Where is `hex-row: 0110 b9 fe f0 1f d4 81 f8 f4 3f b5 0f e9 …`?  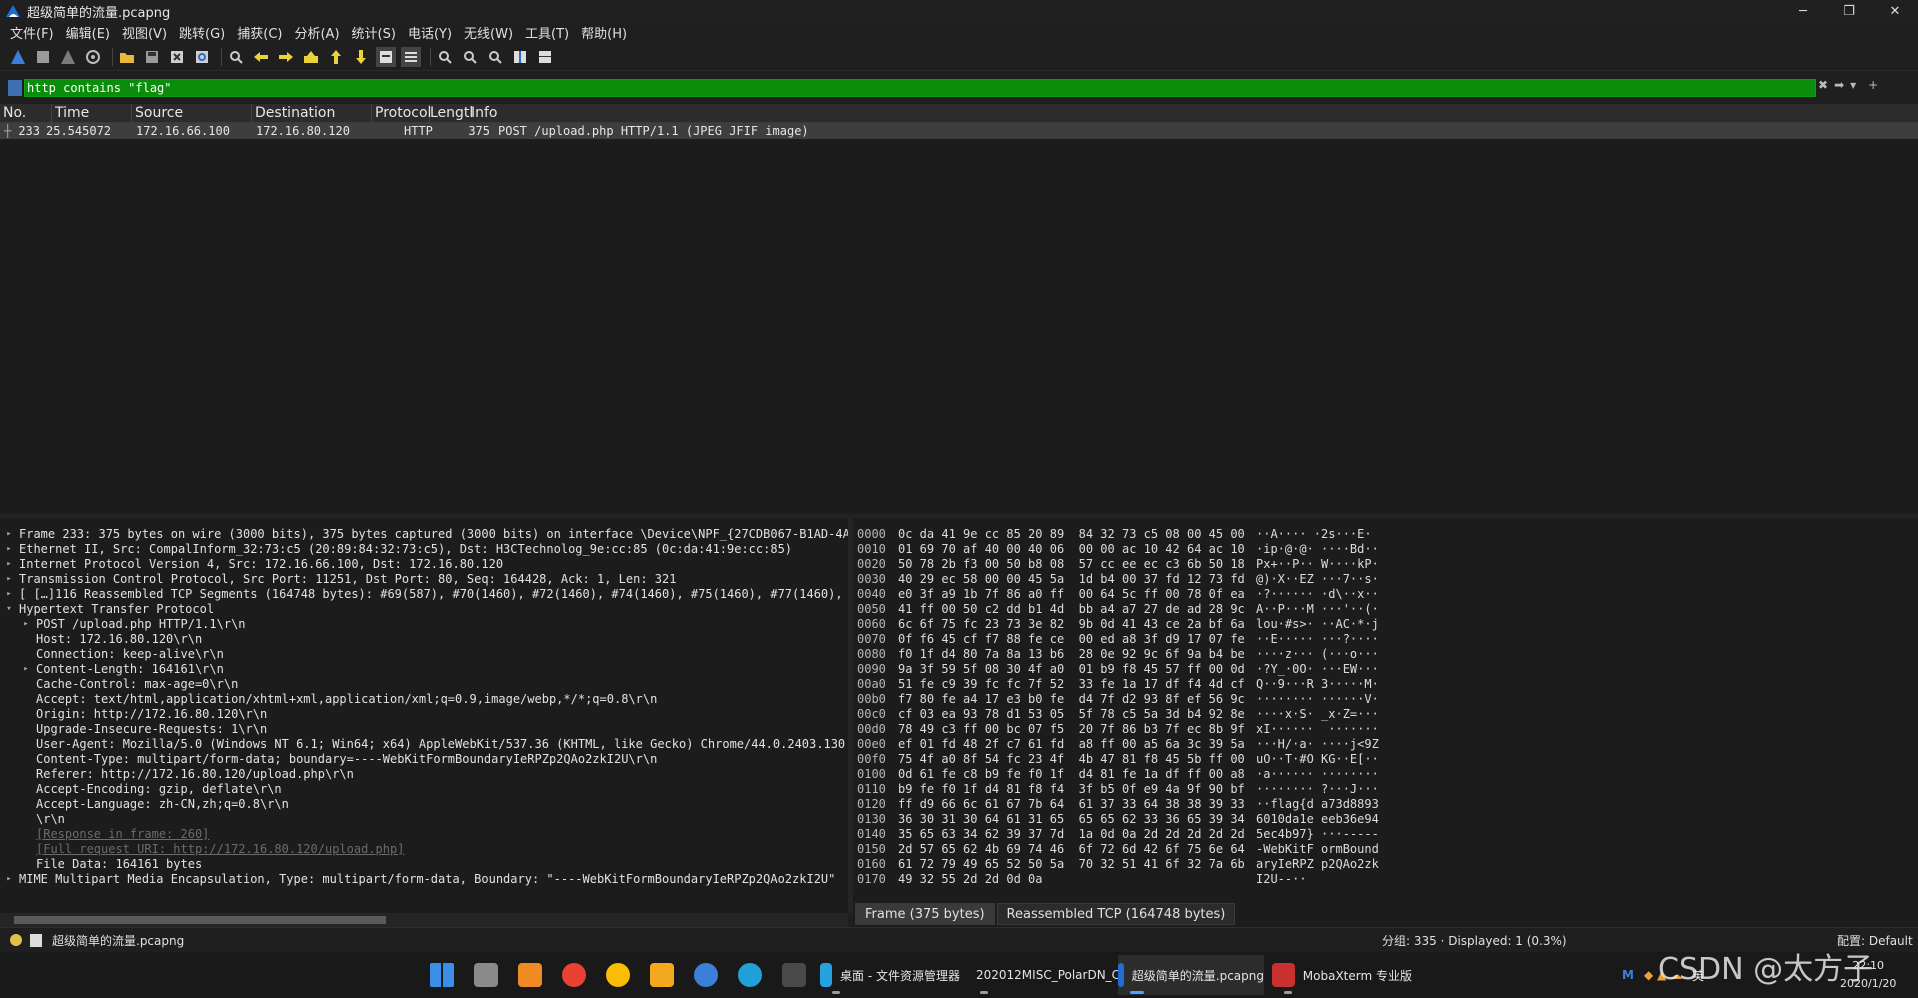 hex-row: 0110 b9 fe f0 1f d4 81 f8 f4 3f b5 0f e9 … is located at coordinates (1385, 789).